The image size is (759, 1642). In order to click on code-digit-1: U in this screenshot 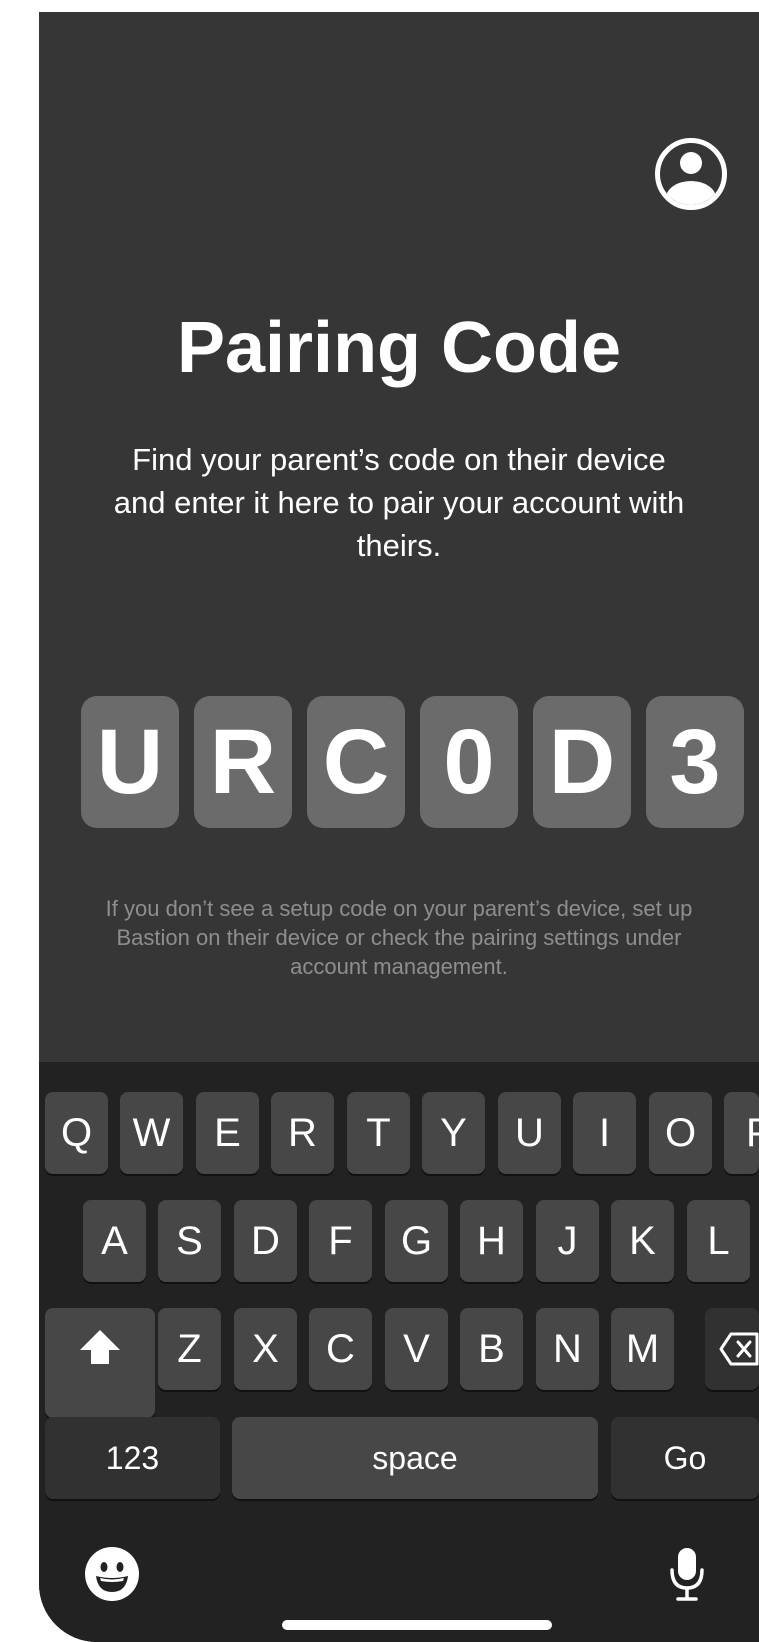, I will do `click(130, 762)`.